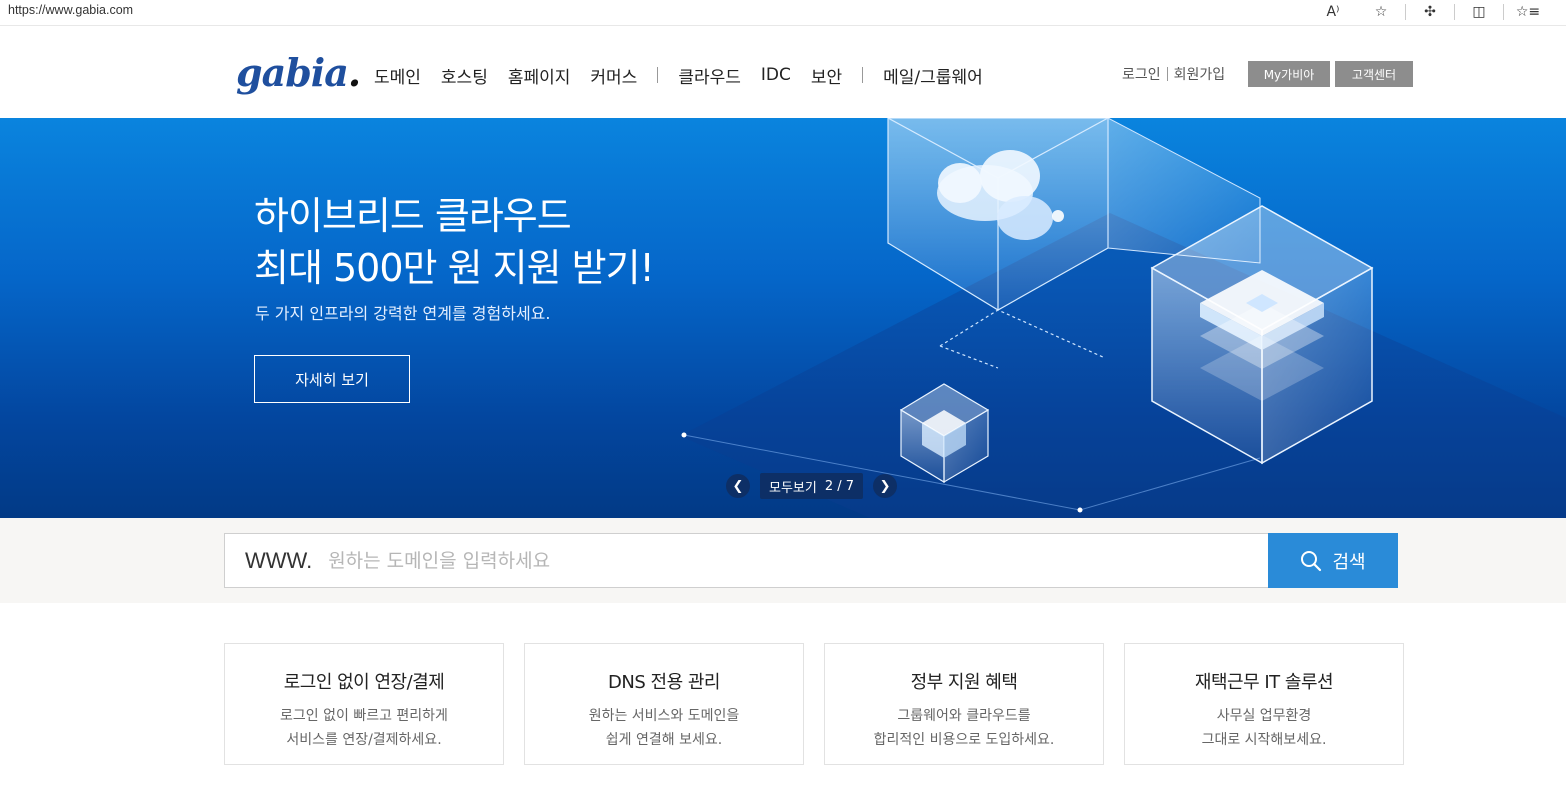  What do you see at coordinates (1349, 562) in the screenshot?
I see `search-button-label: 검색` at bounding box center [1349, 562].